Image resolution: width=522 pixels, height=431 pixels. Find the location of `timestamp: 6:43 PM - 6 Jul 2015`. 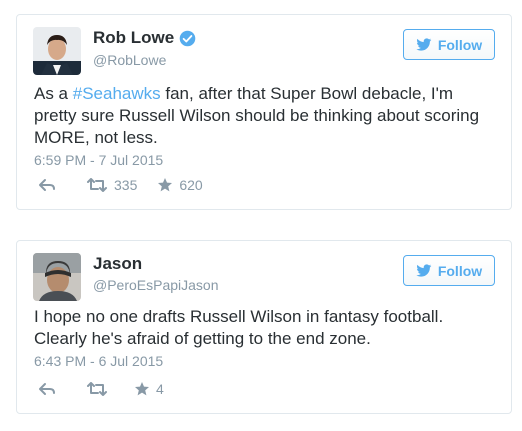

timestamp: 6:43 PM - 6 Jul 2015 is located at coordinates (98, 361).